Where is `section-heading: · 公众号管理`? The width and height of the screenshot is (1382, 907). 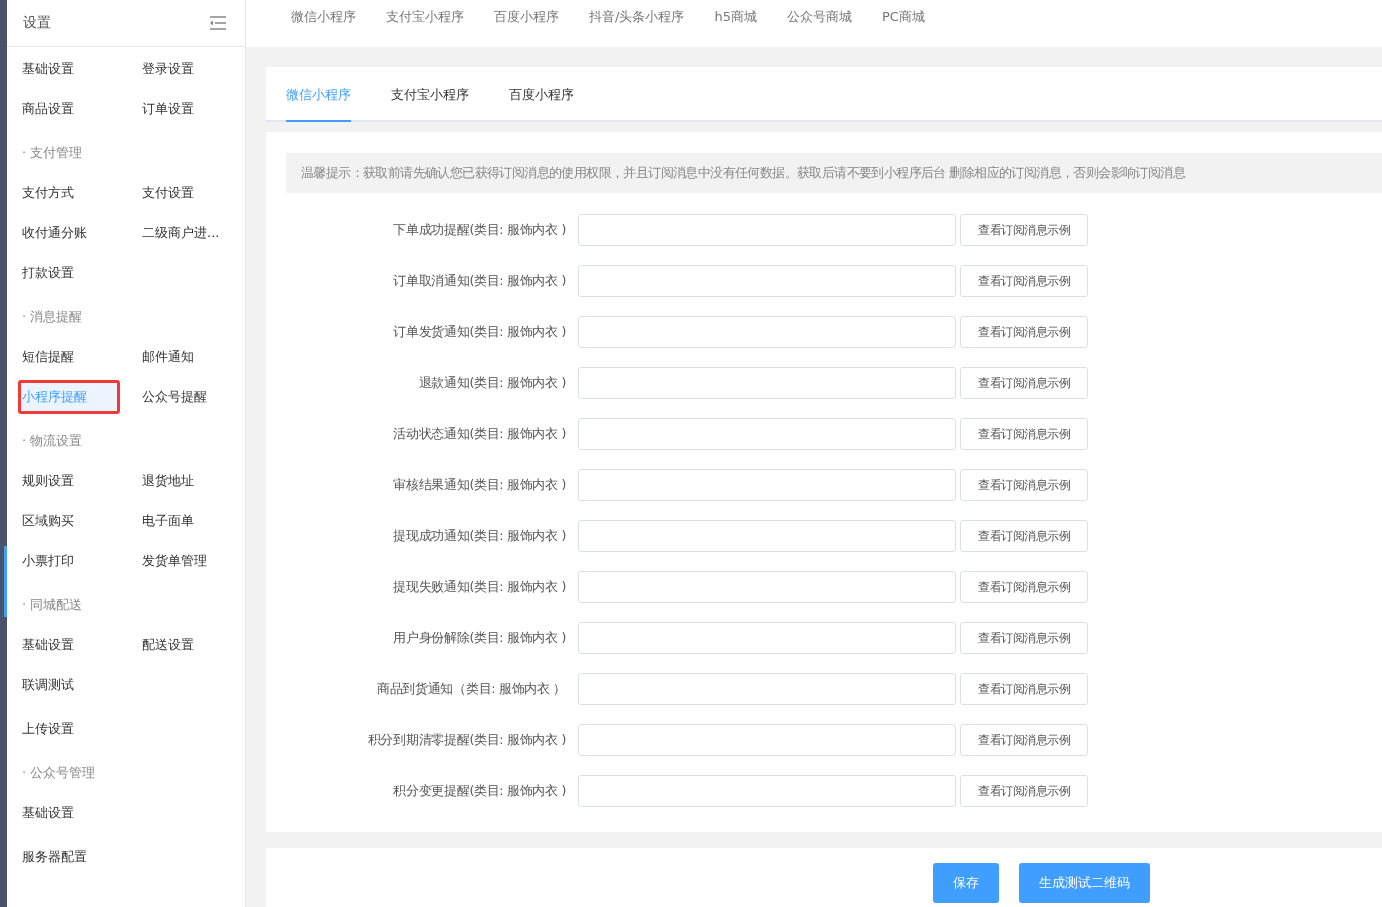
section-heading: · 公众号管理 is located at coordinates (59, 773).